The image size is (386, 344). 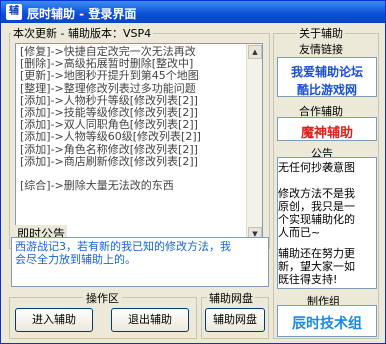 I want to click on title-bar: 辅 辰时辅助 - 登录界面, so click(x=193, y=12).